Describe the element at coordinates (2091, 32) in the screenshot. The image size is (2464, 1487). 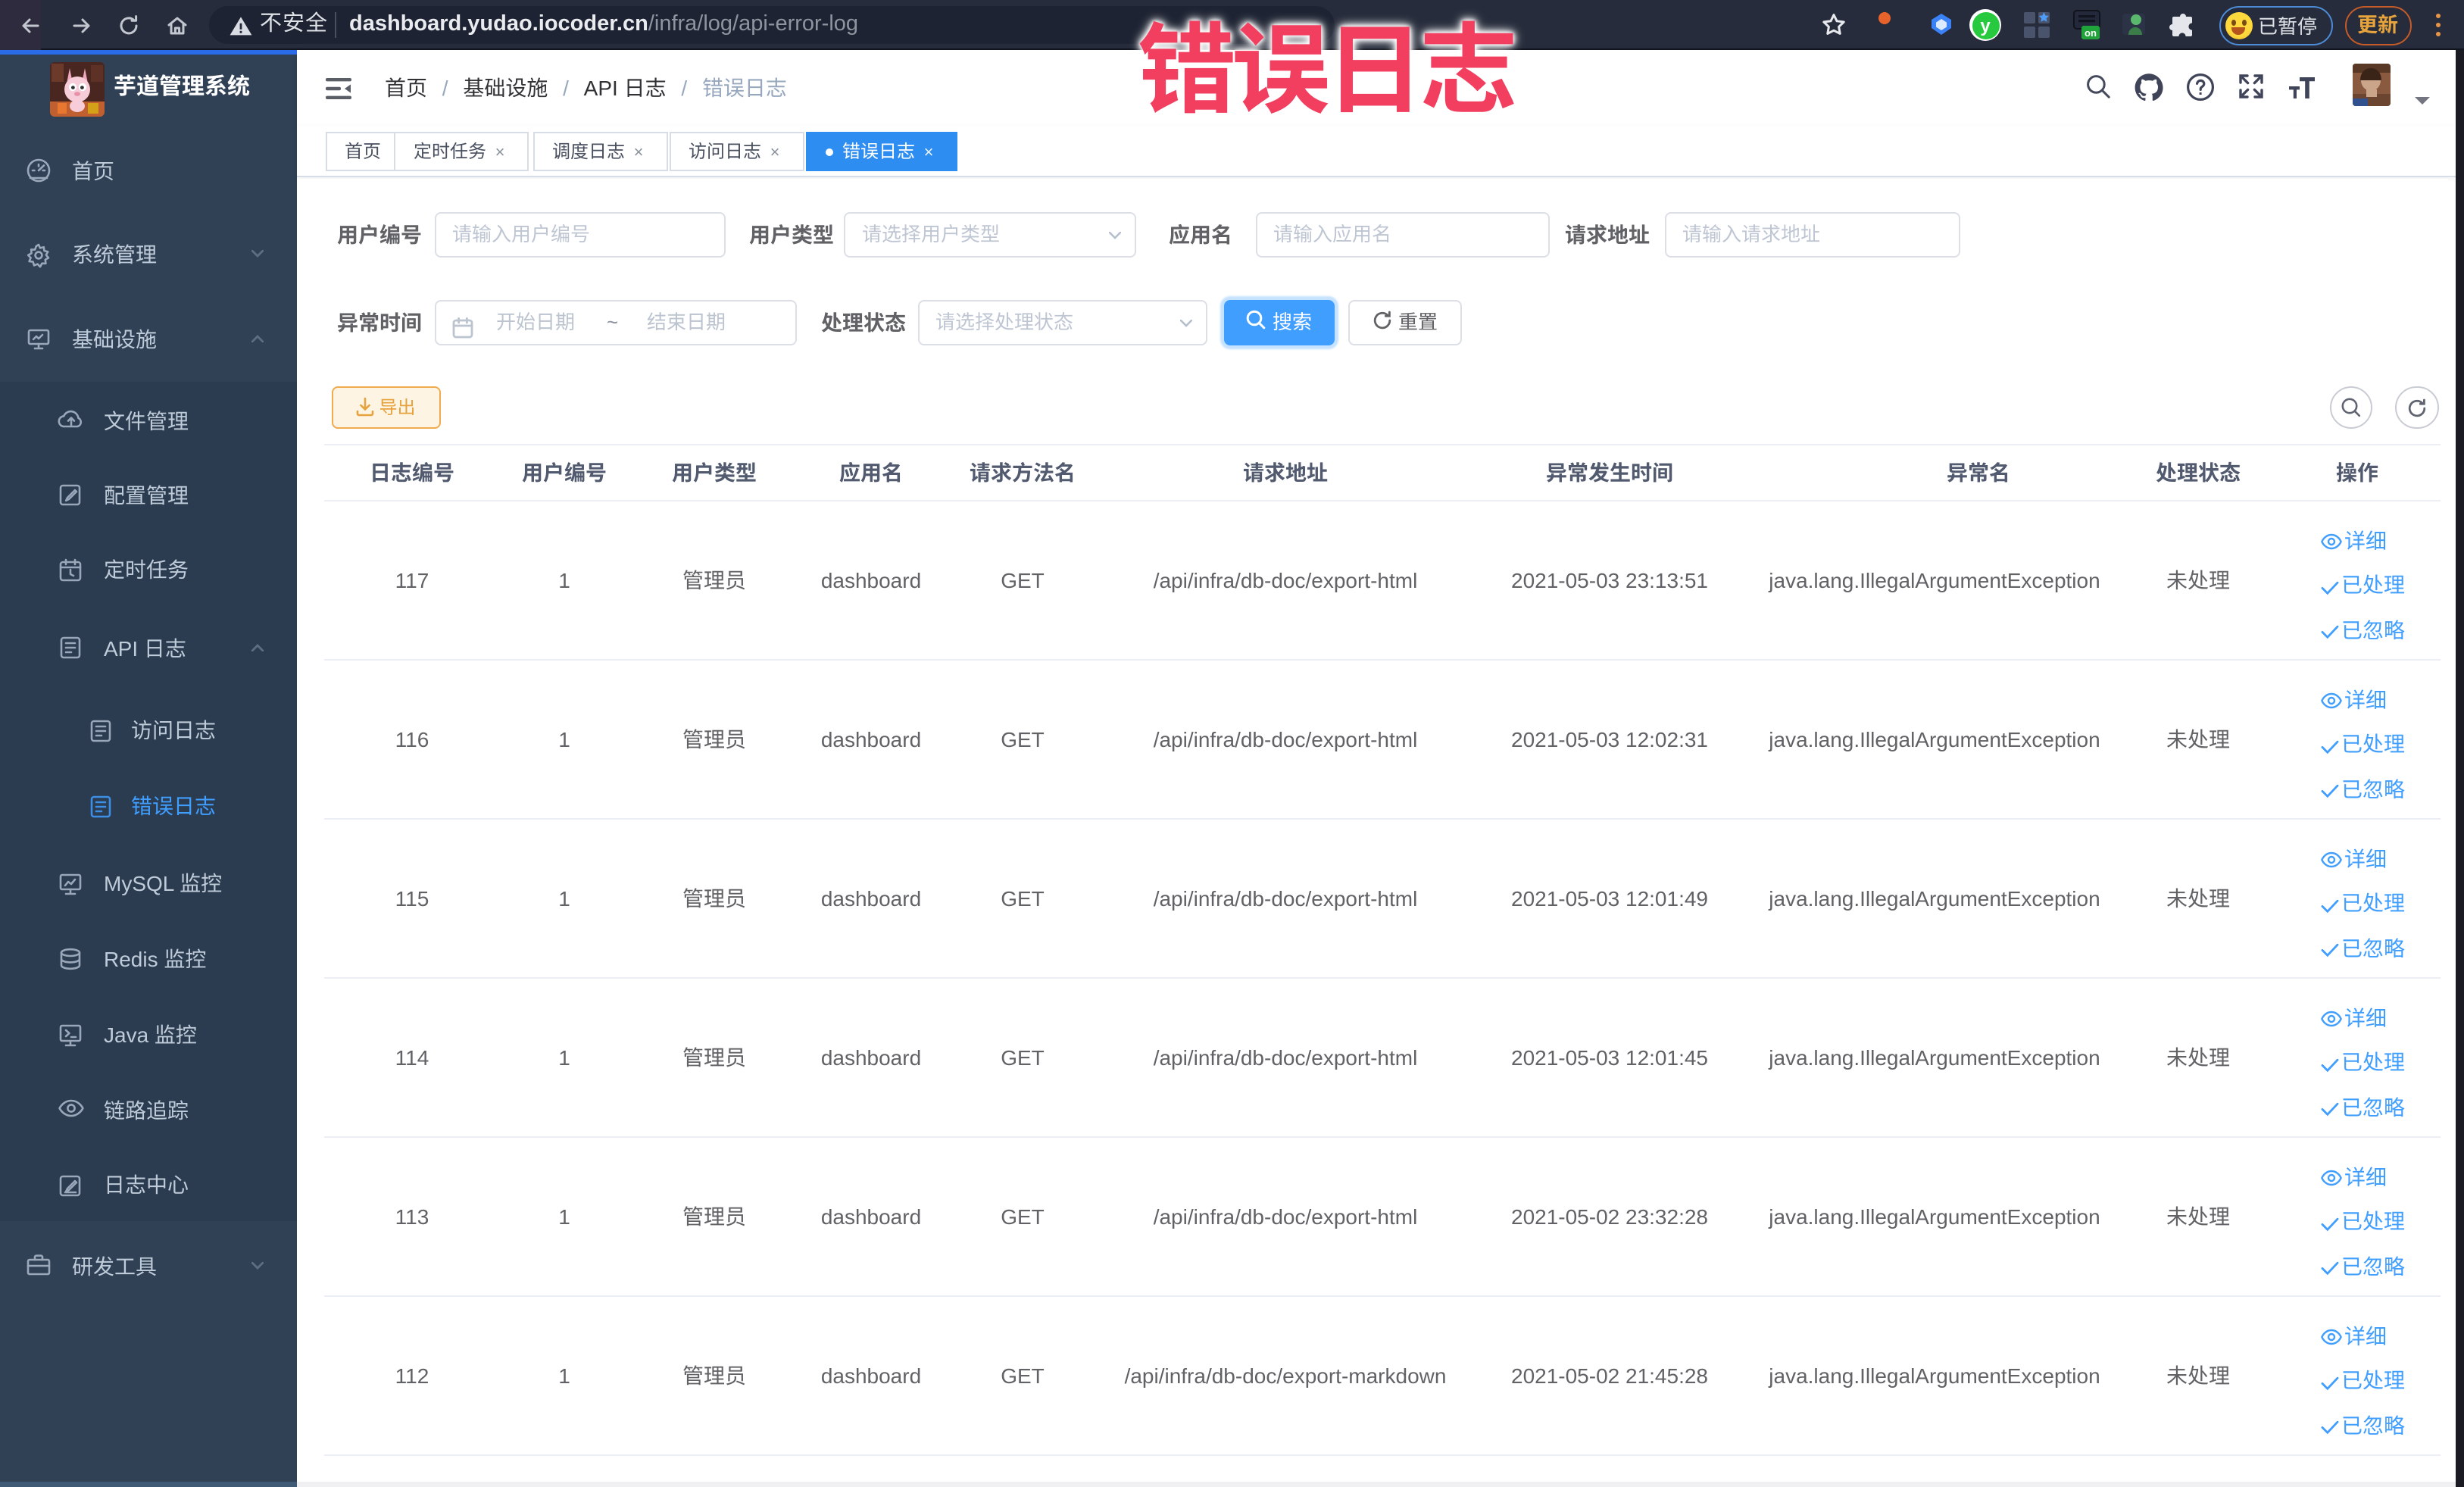
I see `svg-text: on` at that location.